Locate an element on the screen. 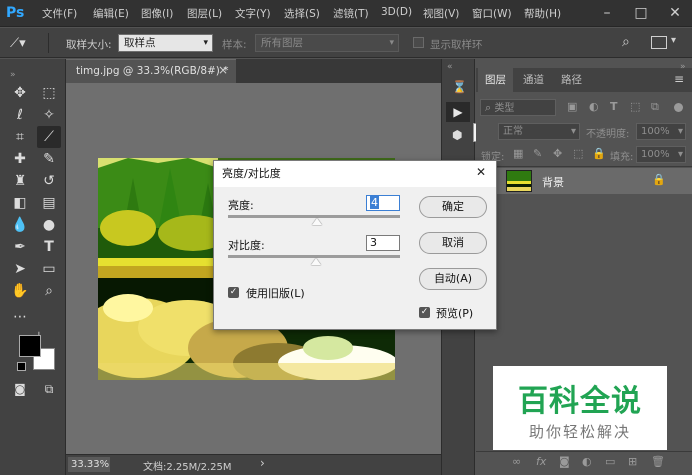 This screenshot has height=475, width=692. hand-tool-icon: ✋ is located at coordinates (20, 291).